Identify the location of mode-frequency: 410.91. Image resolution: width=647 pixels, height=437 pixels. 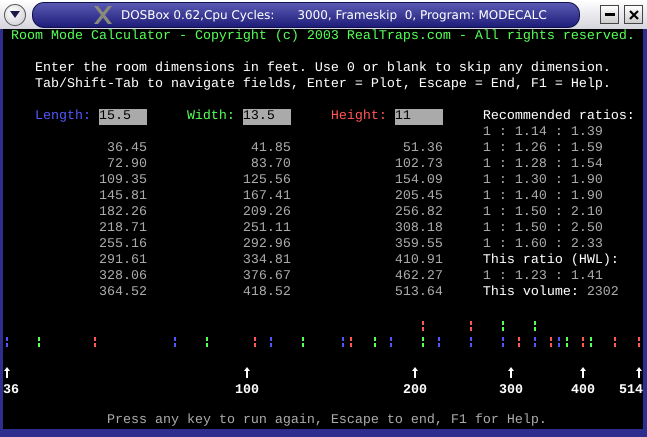
(418, 261).